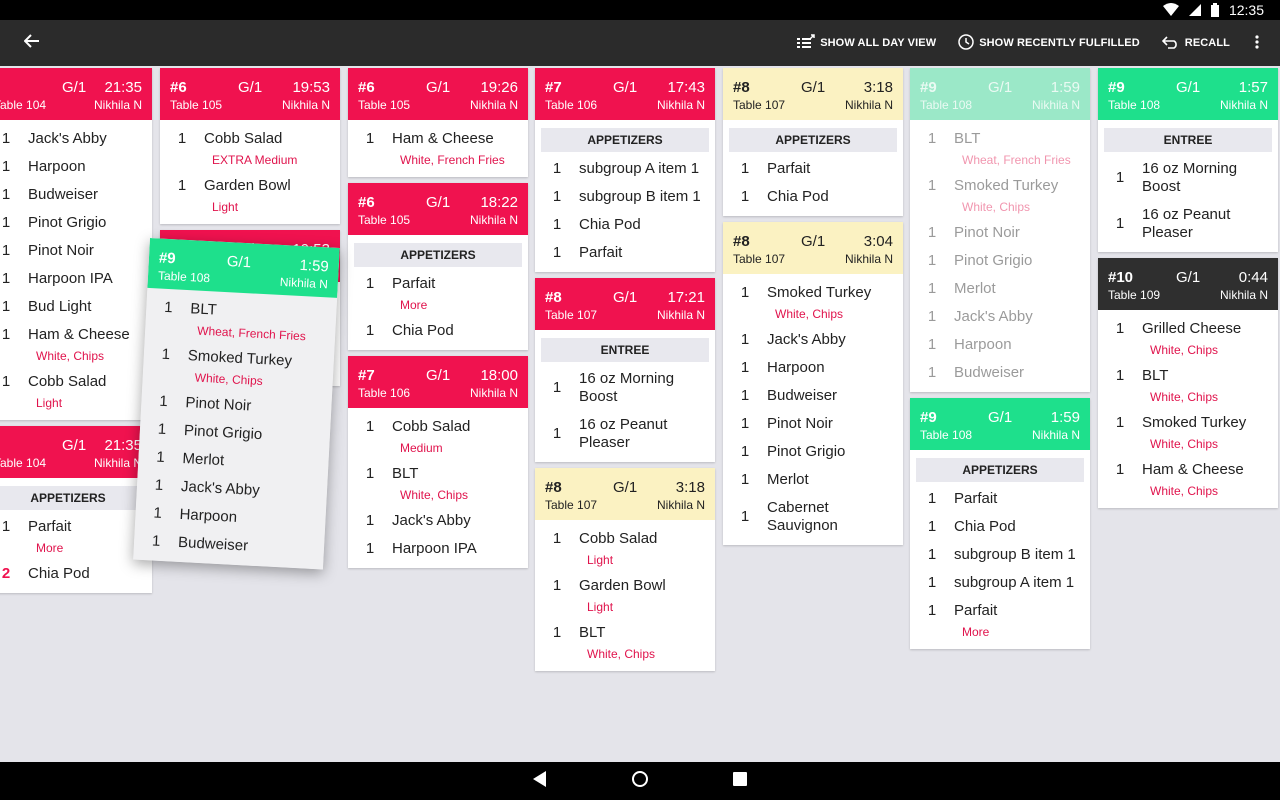 The height and width of the screenshot is (800, 1280). What do you see at coordinates (1195, 43) in the screenshot?
I see `recall-button: RECALL` at bounding box center [1195, 43].